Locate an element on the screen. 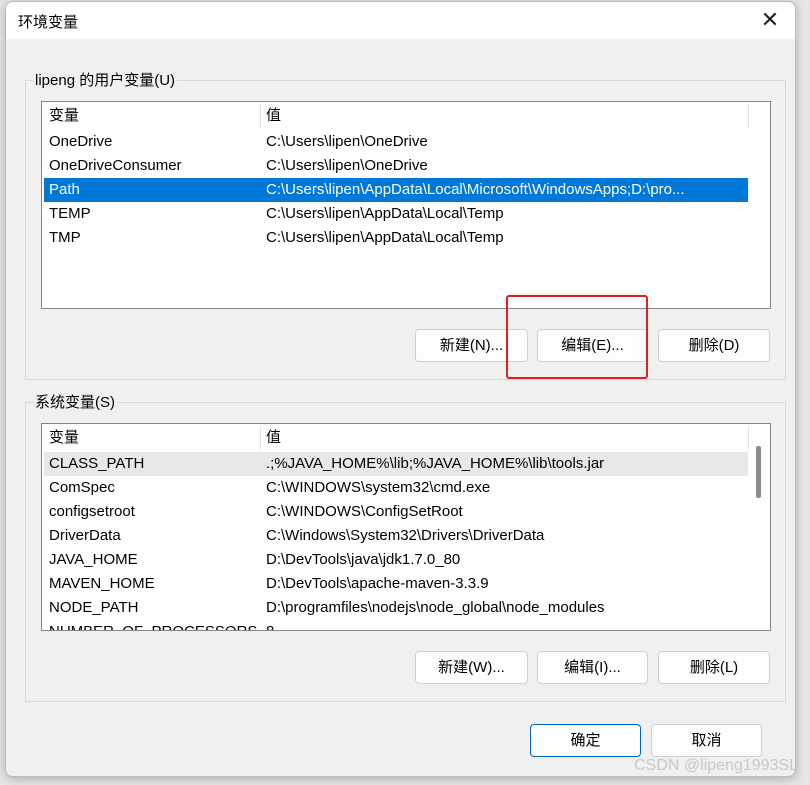 The height and width of the screenshot is (785, 810). table-row: OneDriveConsumer C:\Users\lipen\OneDrive is located at coordinates (396, 166).